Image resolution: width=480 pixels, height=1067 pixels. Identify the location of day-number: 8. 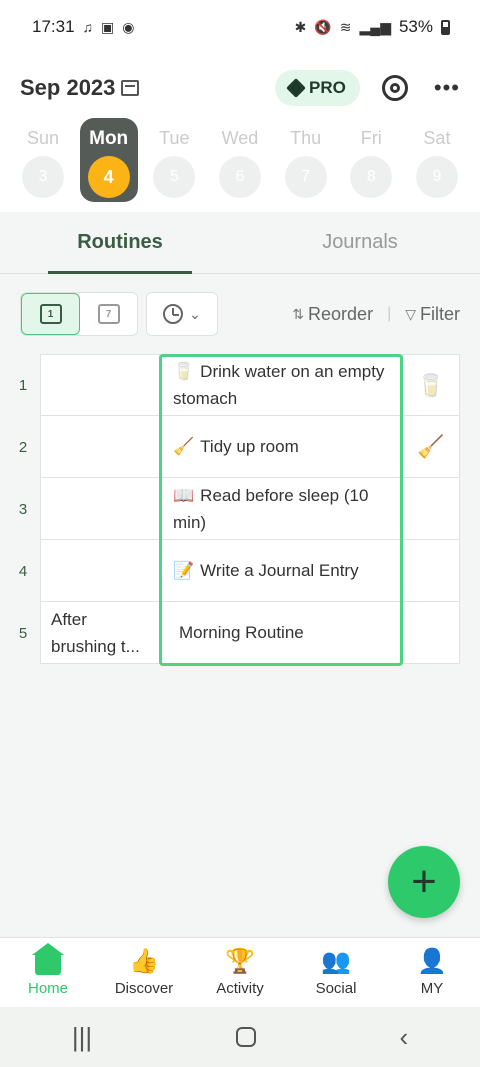
(371, 177).